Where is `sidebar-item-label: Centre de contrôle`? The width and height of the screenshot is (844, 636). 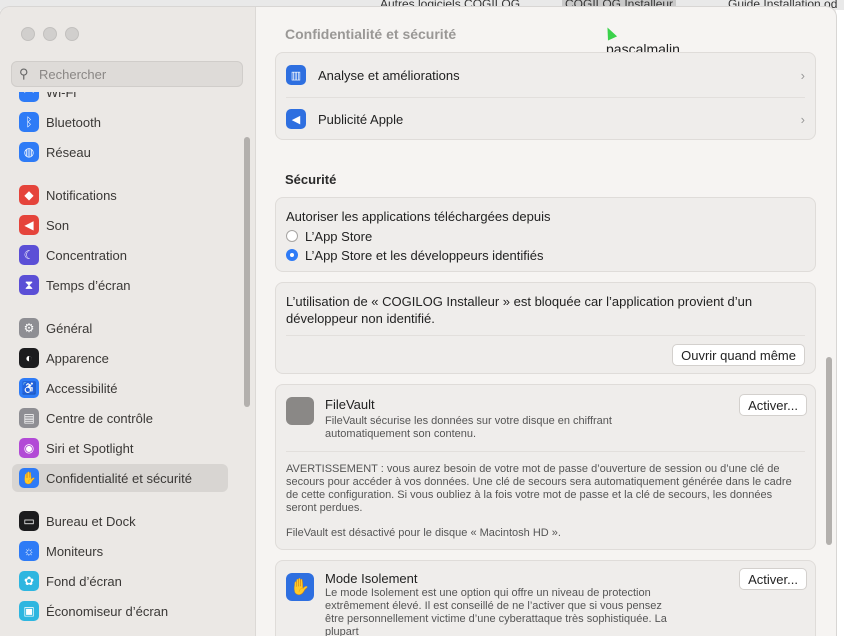 sidebar-item-label: Centre de contrôle is located at coordinates (99, 418).